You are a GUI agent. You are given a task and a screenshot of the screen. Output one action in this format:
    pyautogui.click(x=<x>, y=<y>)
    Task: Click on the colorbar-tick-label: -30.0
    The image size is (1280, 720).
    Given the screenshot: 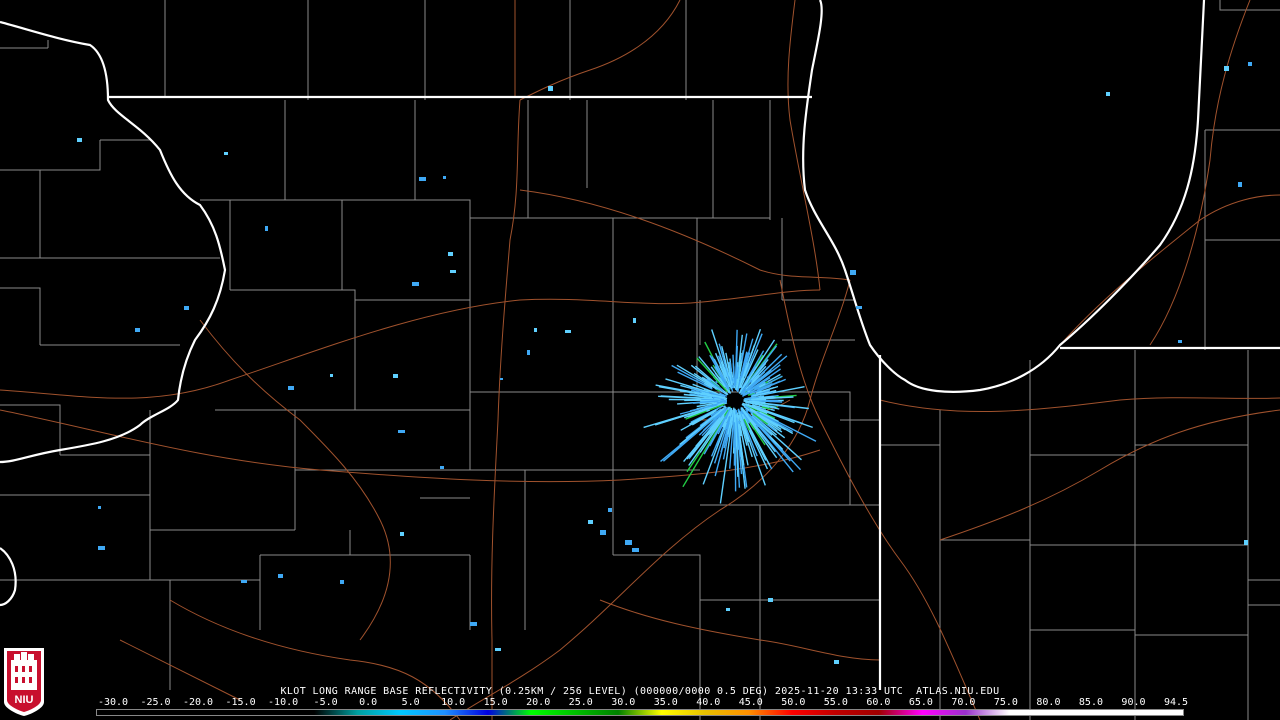 What is the action you would take?
    pyautogui.click(x=113, y=702)
    